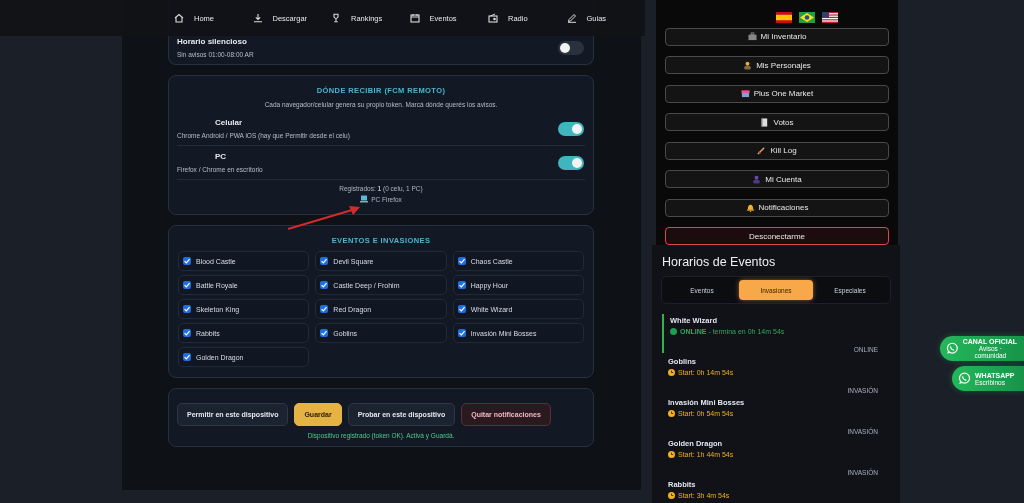  Describe the element at coordinates (745, 93) in the screenshot. I see `store-icon` at that location.